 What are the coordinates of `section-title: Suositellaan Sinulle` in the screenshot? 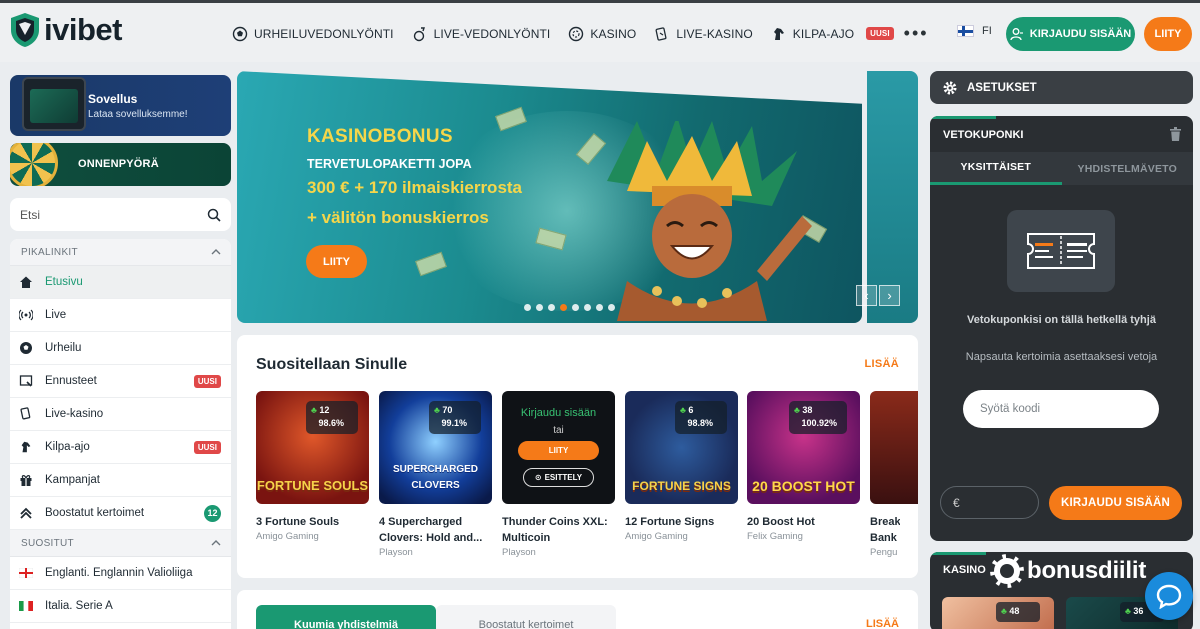 It's located at (332, 364).